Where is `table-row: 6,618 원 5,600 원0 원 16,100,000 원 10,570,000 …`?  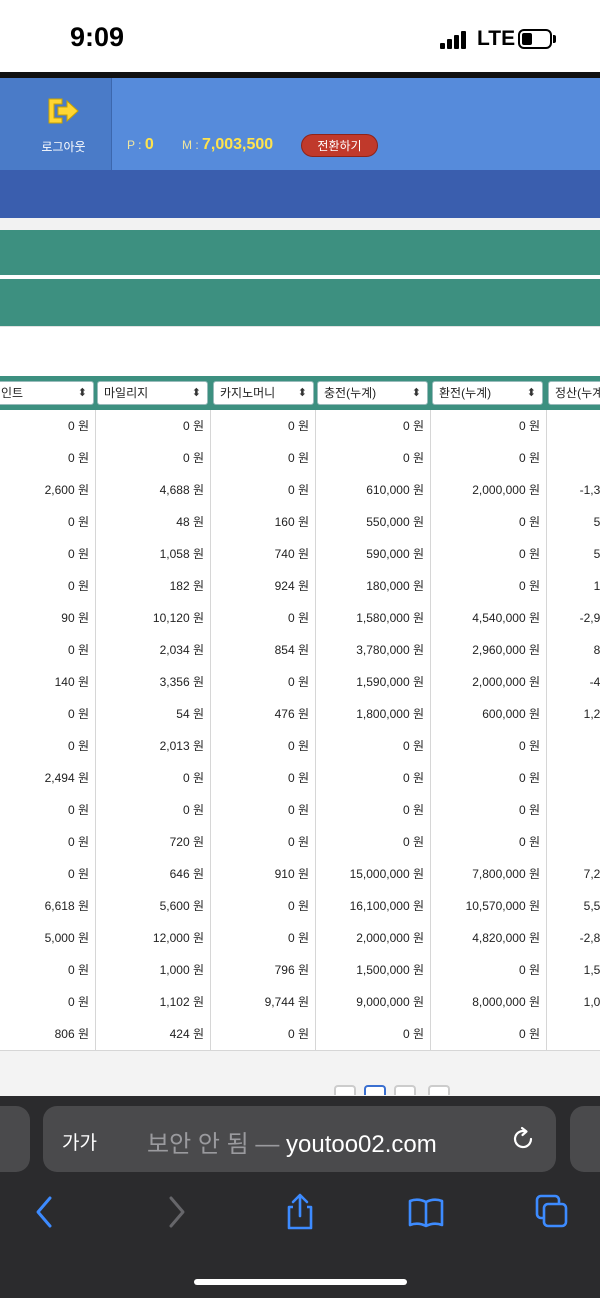 table-row: 6,618 원 5,600 원0 원 16,100,000 원 10,570,000 … is located at coordinates (300, 906).